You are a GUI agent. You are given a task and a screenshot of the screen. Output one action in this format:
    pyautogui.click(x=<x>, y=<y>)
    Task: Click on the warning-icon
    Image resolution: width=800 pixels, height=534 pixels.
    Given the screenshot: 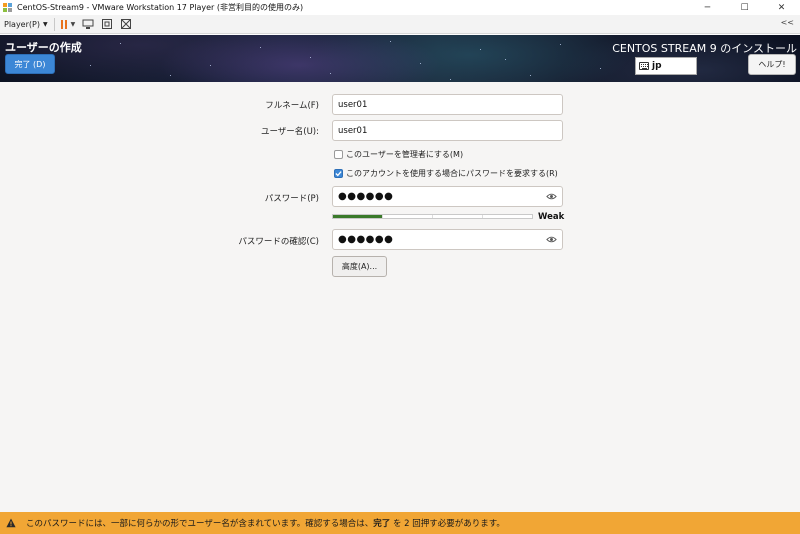 What is the action you would take?
    pyautogui.click(x=11, y=523)
    